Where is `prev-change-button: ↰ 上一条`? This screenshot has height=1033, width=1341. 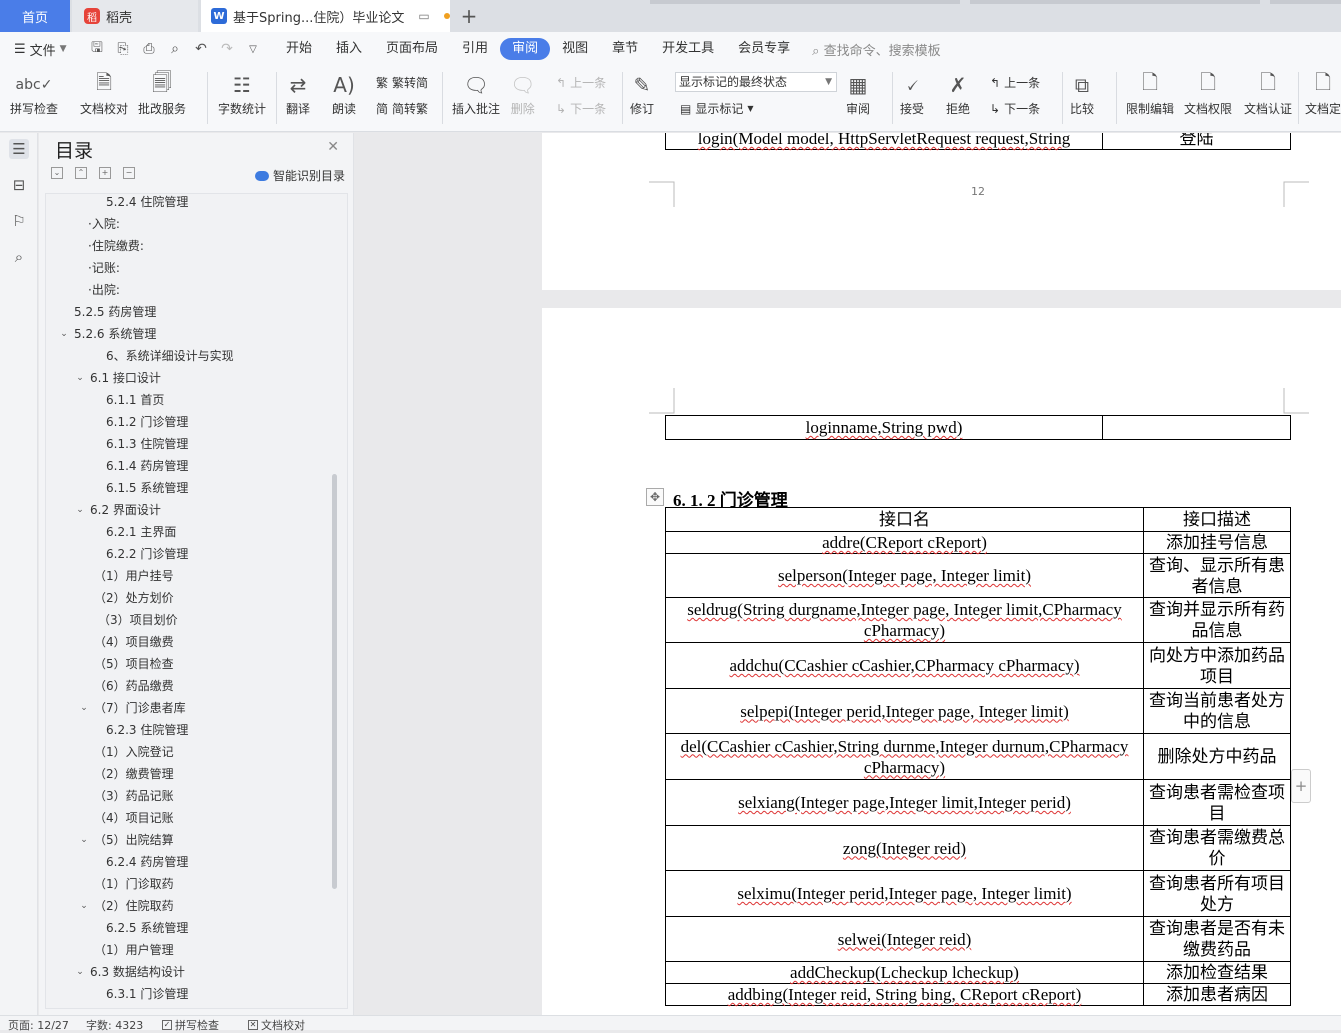 prev-change-button: ↰ 上一条 is located at coordinates (1015, 82).